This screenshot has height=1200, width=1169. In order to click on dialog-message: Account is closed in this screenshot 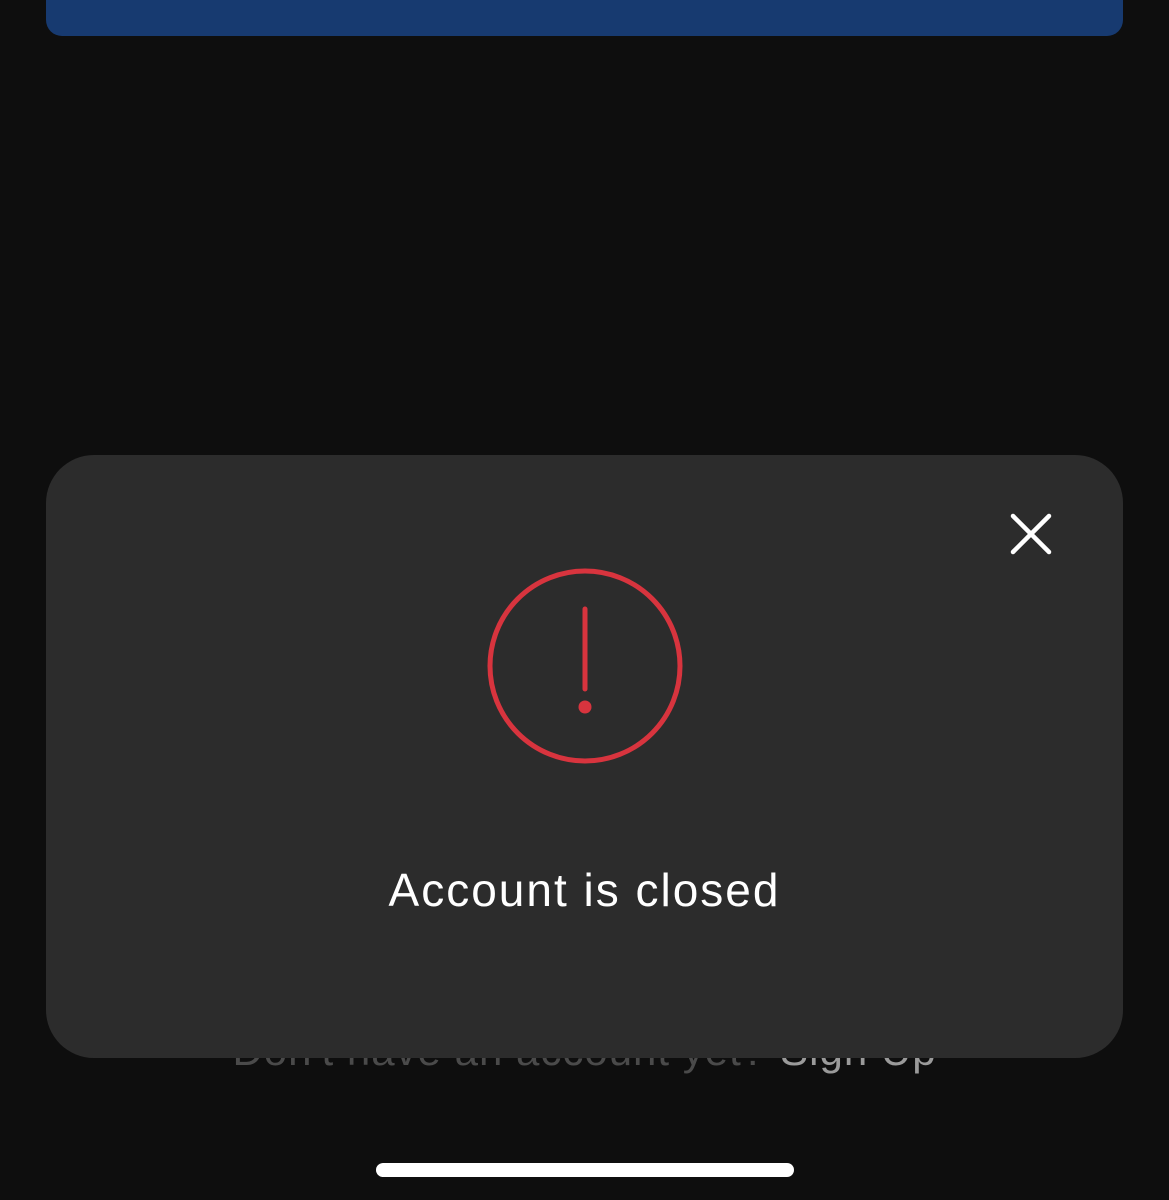, I will do `click(584, 890)`.